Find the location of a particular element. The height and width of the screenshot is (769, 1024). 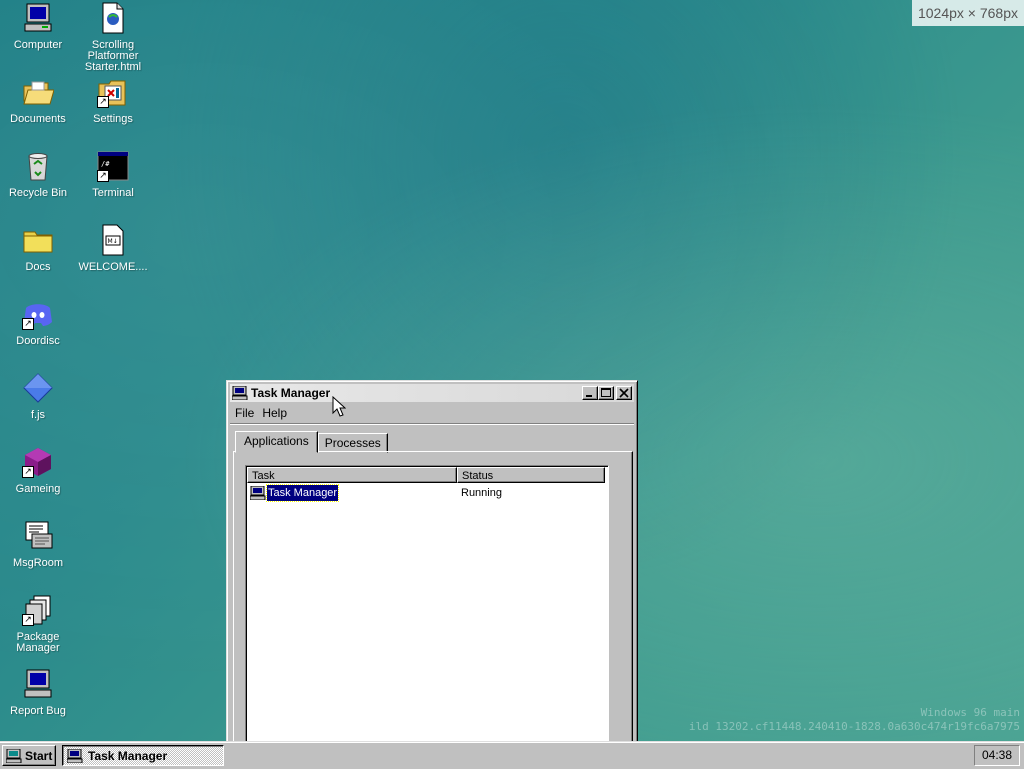

tab-strip: Applications Processes is located at coordinates (311, 442).